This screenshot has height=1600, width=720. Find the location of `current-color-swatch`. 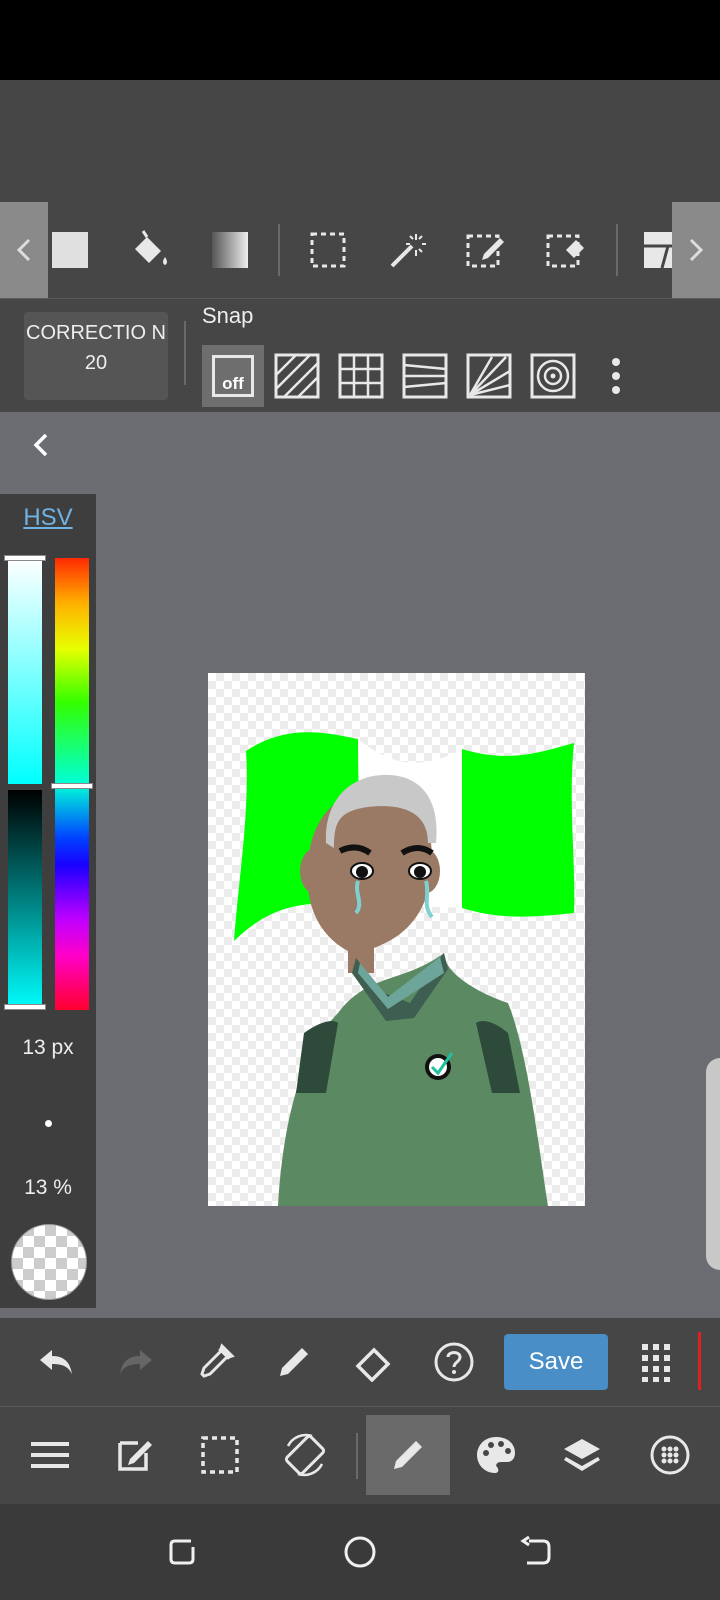

current-color-swatch is located at coordinates (49, 1262).